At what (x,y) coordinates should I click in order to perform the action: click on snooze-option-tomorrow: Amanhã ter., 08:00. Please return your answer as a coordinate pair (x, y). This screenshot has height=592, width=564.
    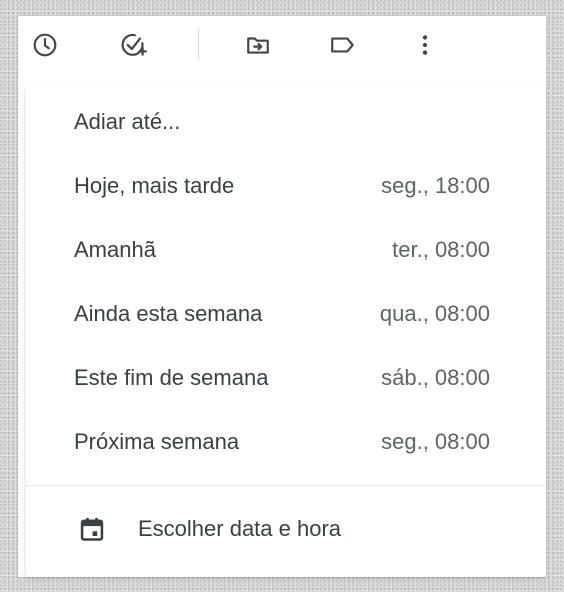
    Looking at the image, I should click on (286, 250).